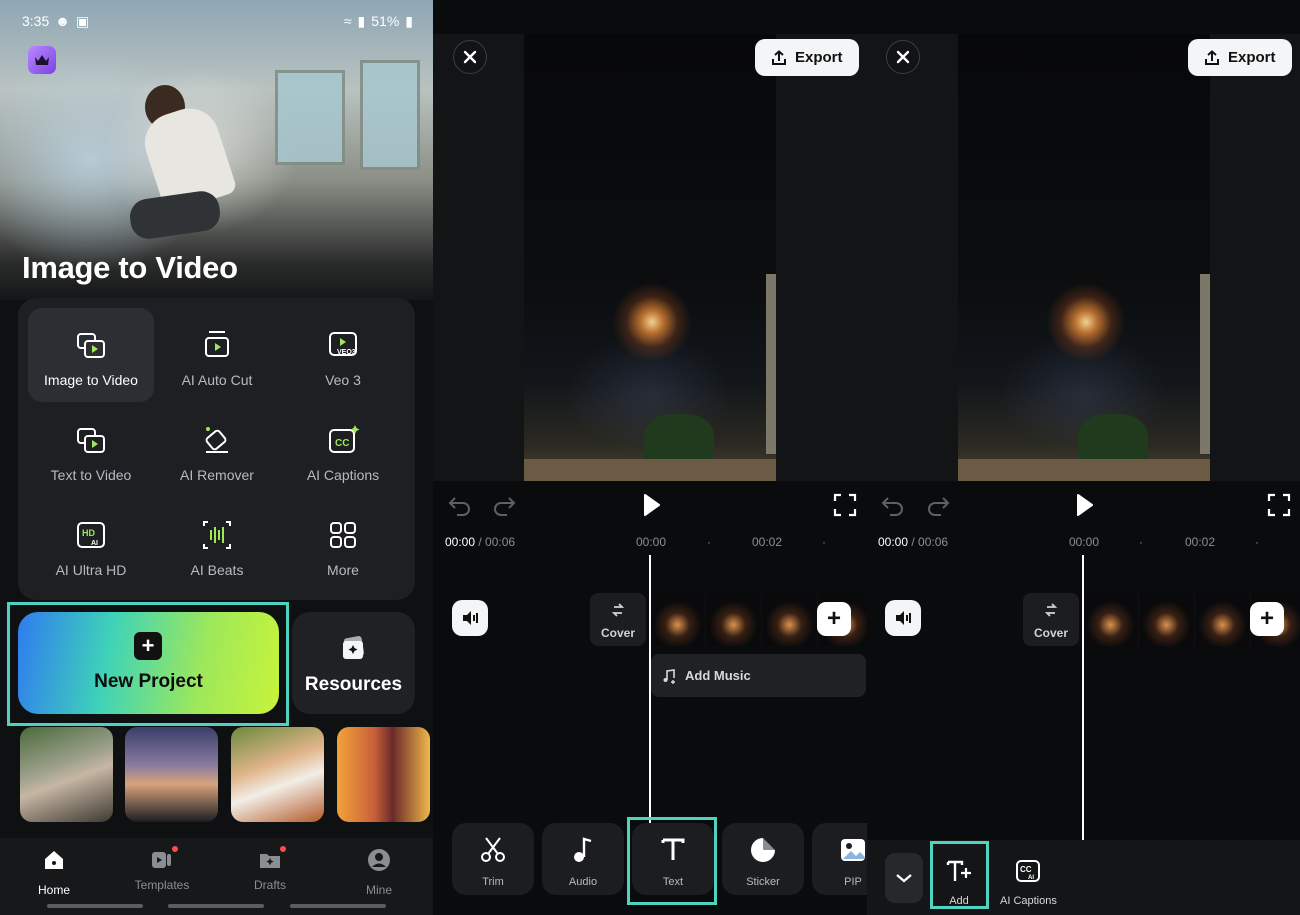  I want to click on tool-more: More, so click(343, 545).